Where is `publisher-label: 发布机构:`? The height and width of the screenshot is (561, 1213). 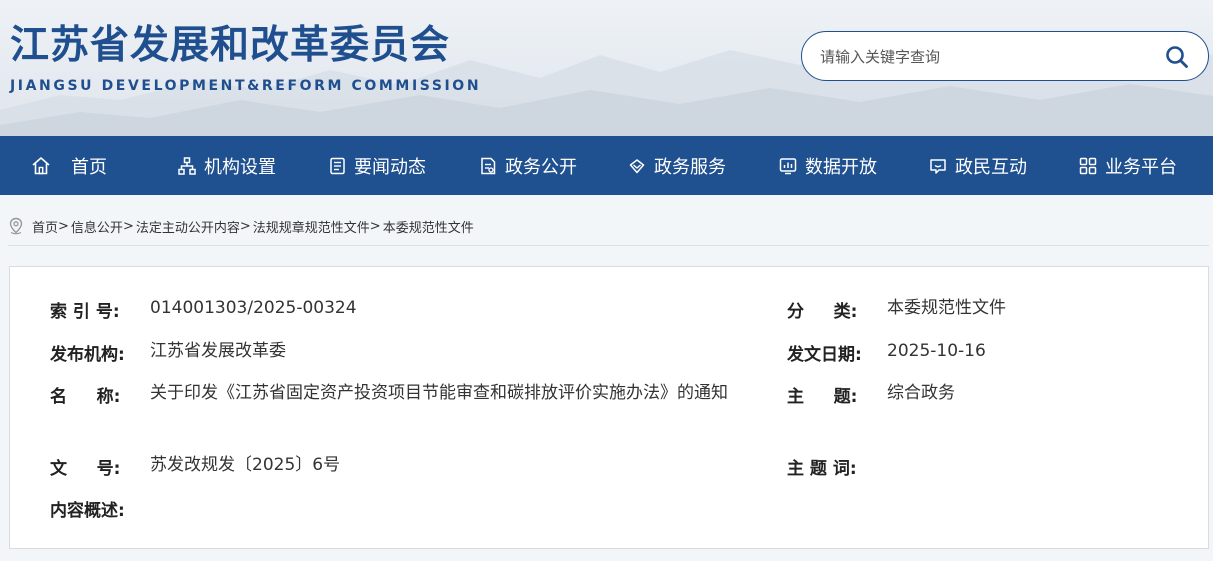 publisher-label: 发布机构: is located at coordinates (87, 355).